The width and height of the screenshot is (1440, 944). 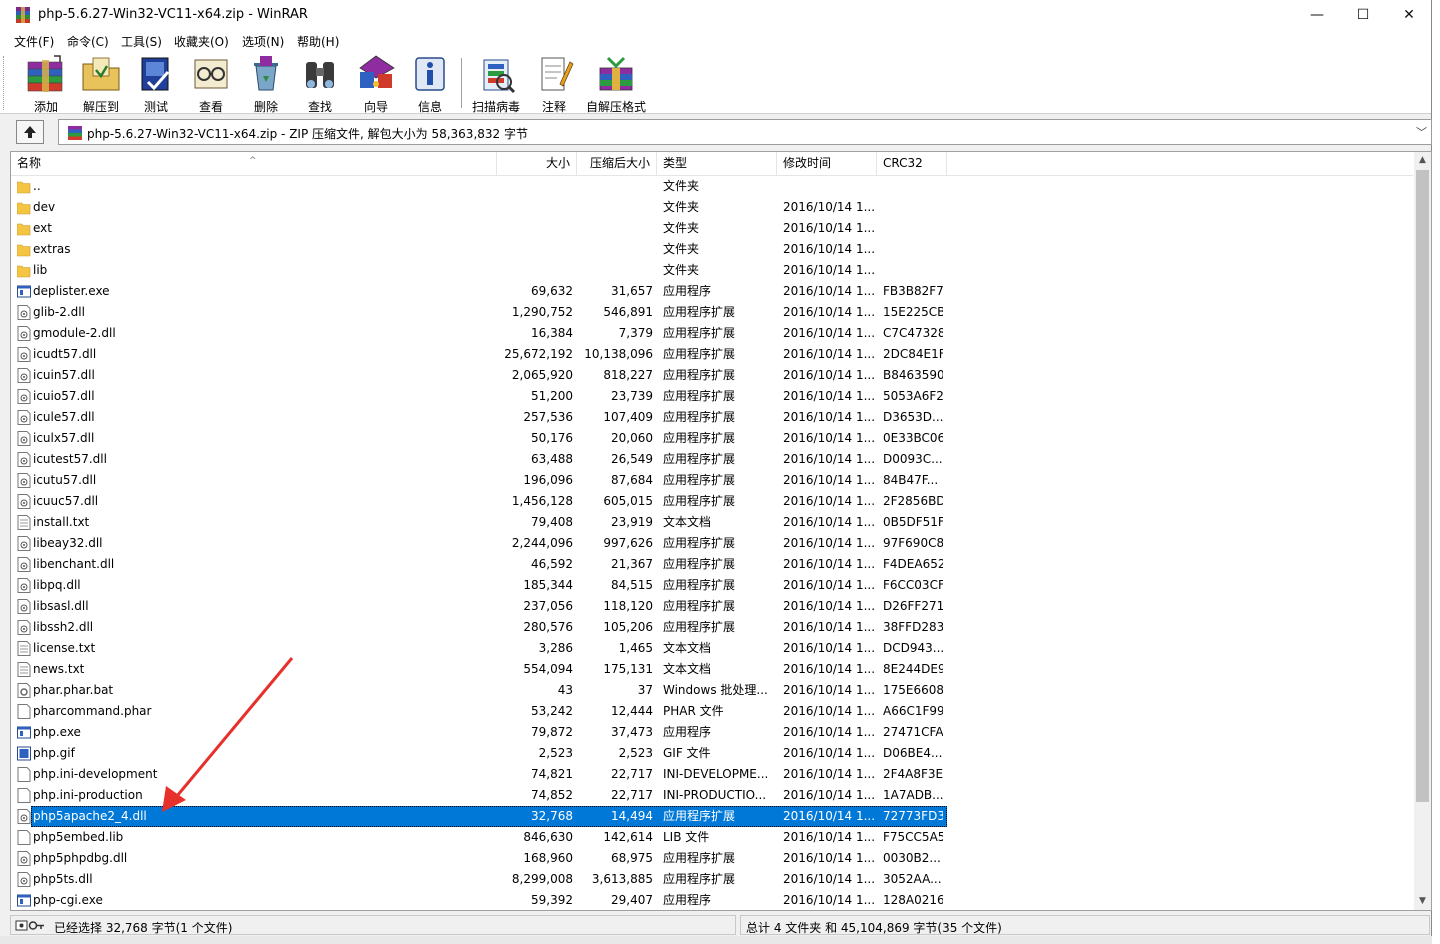 What do you see at coordinates (318, 41) in the screenshot?
I see `menu-help: 帮助(H)` at bounding box center [318, 41].